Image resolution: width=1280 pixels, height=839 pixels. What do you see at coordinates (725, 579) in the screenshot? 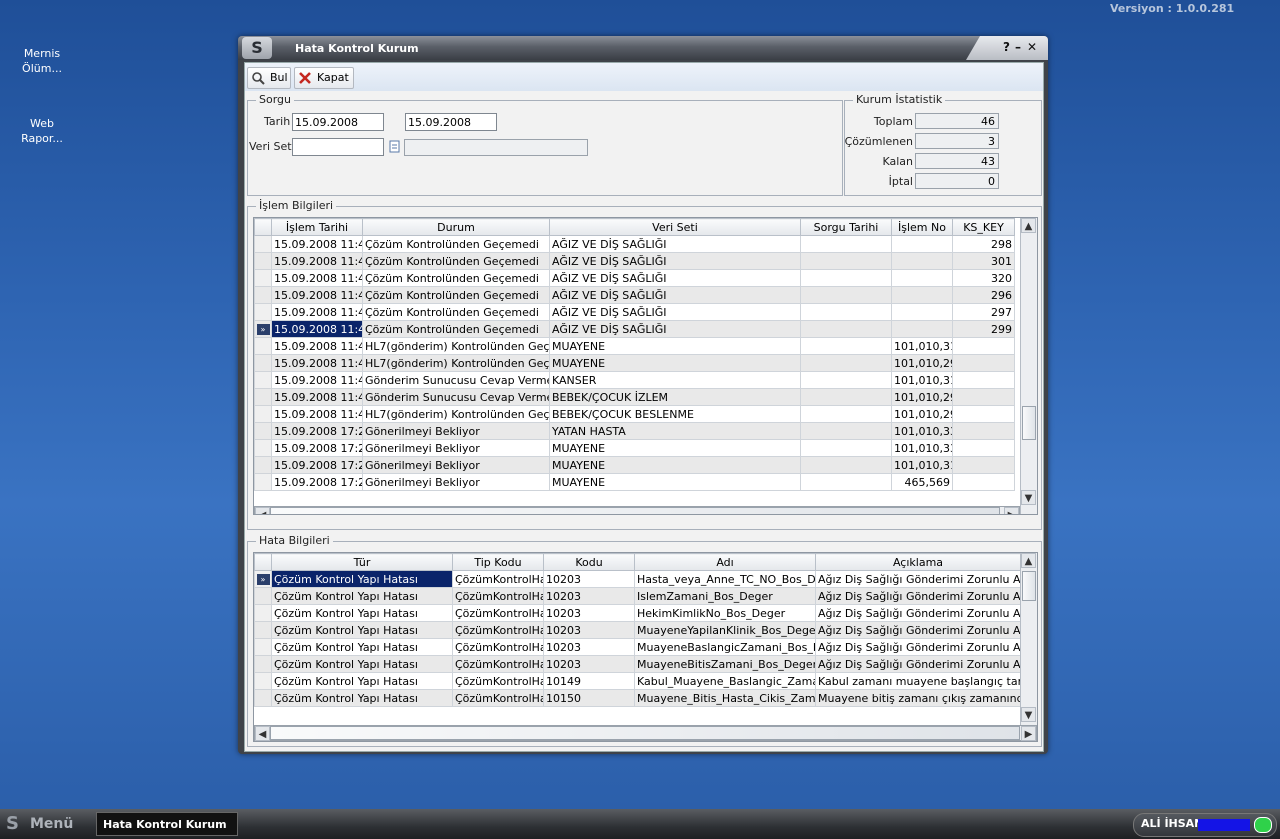
I see `table-cell: Hasta_veya_Anne_TC_NO_Bos_Deger` at bounding box center [725, 579].